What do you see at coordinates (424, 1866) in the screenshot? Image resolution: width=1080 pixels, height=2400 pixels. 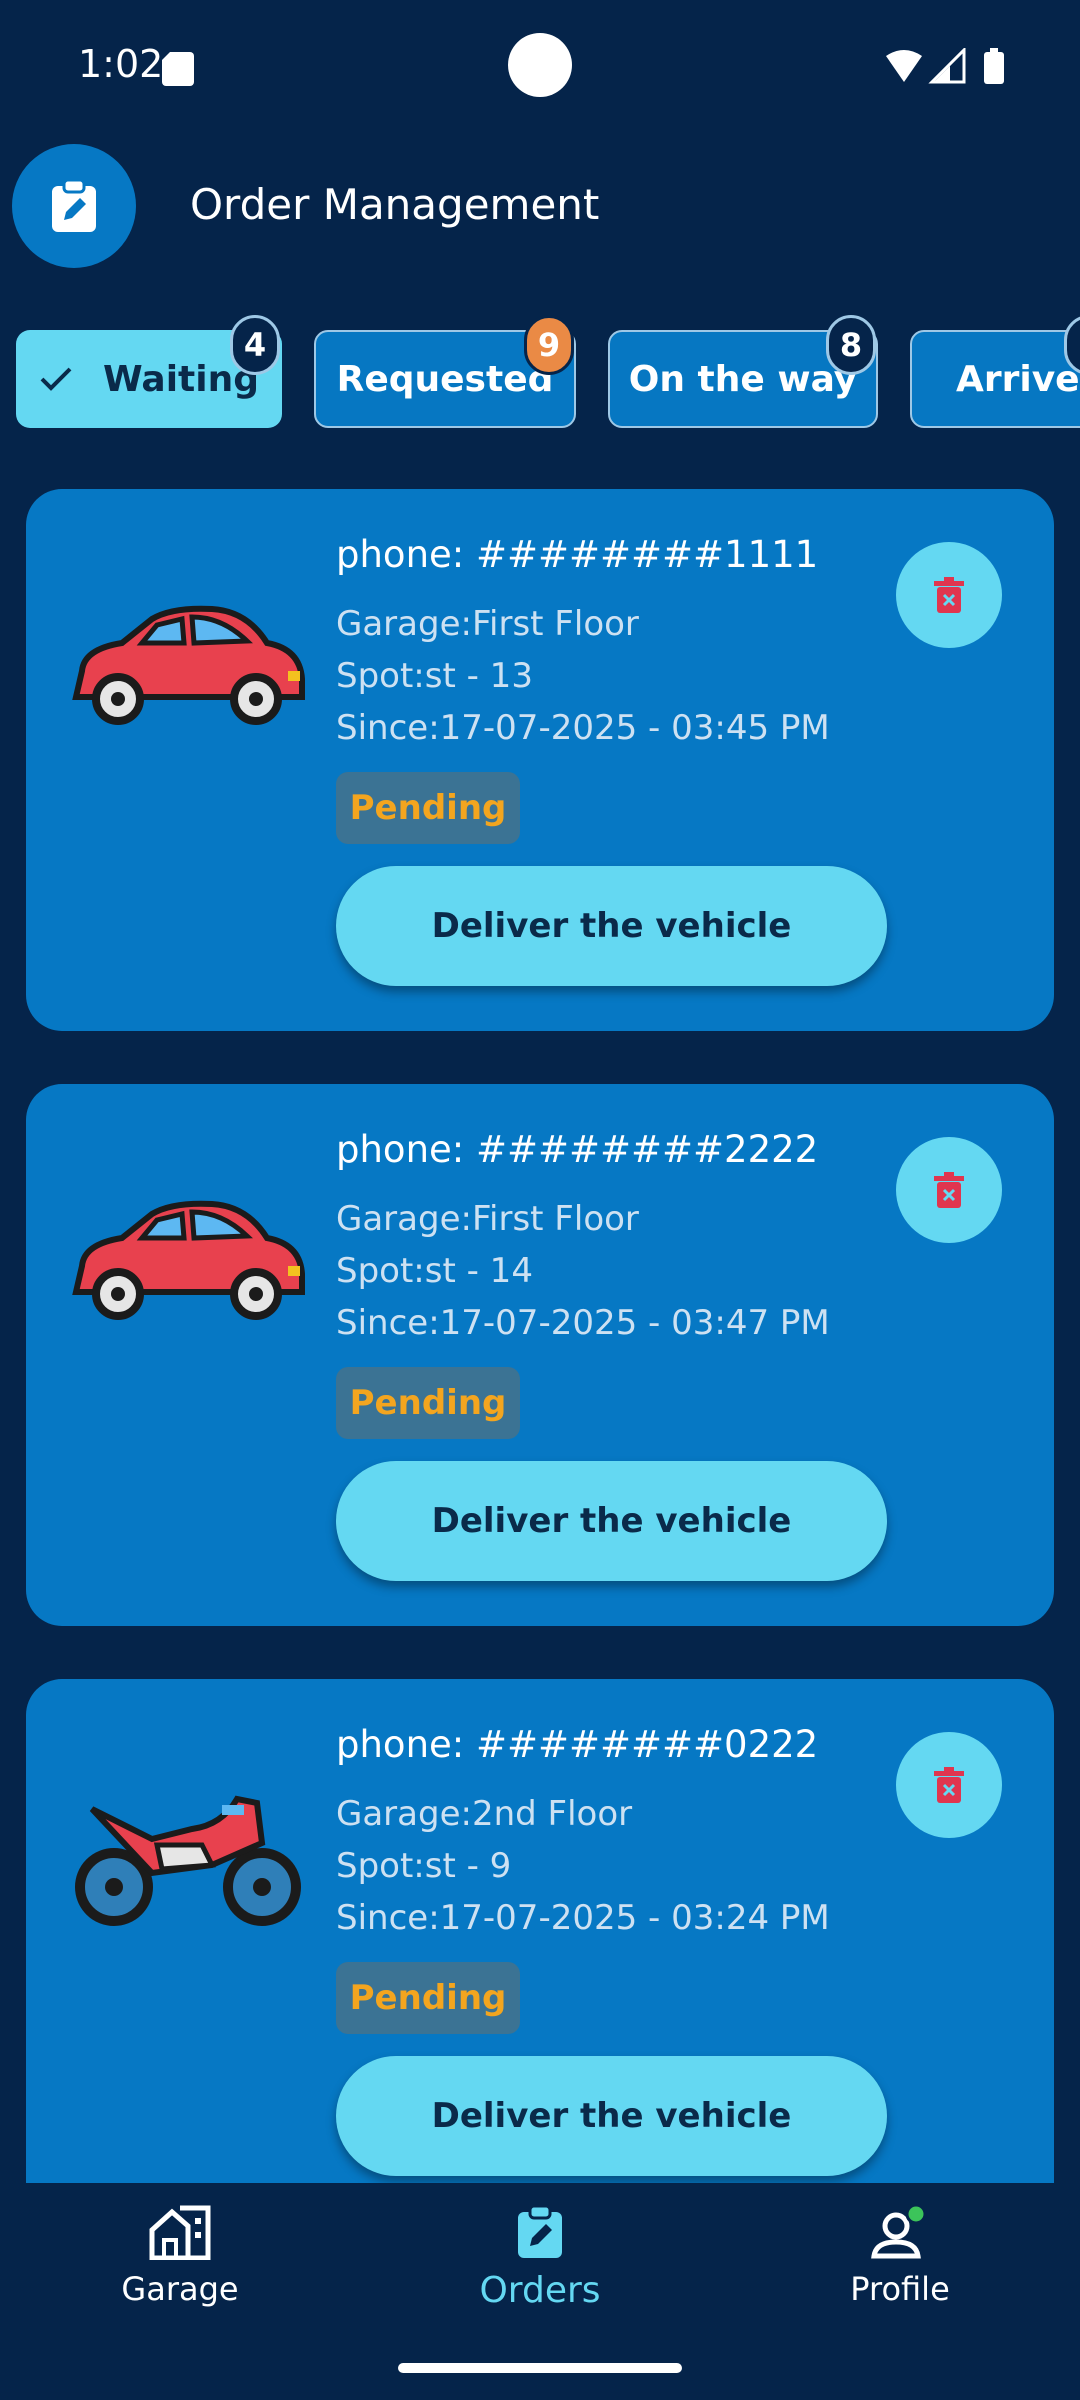 I see `order-spot: Spot:st - 9` at bounding box center [424, 1866].